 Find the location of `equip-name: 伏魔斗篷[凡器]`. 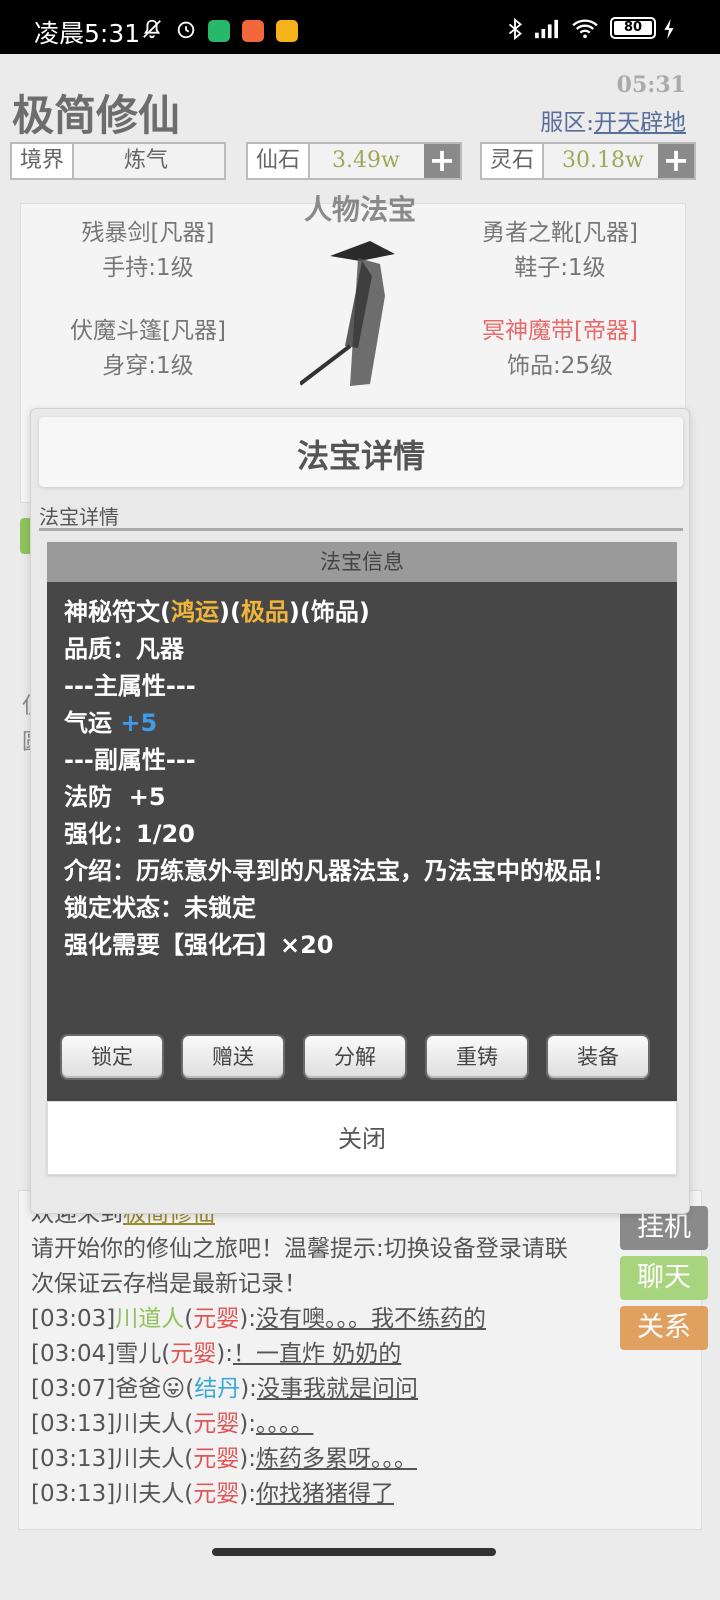

equip-name: 伏魔斗篷[凡器] is located at coordinates (148, 331).